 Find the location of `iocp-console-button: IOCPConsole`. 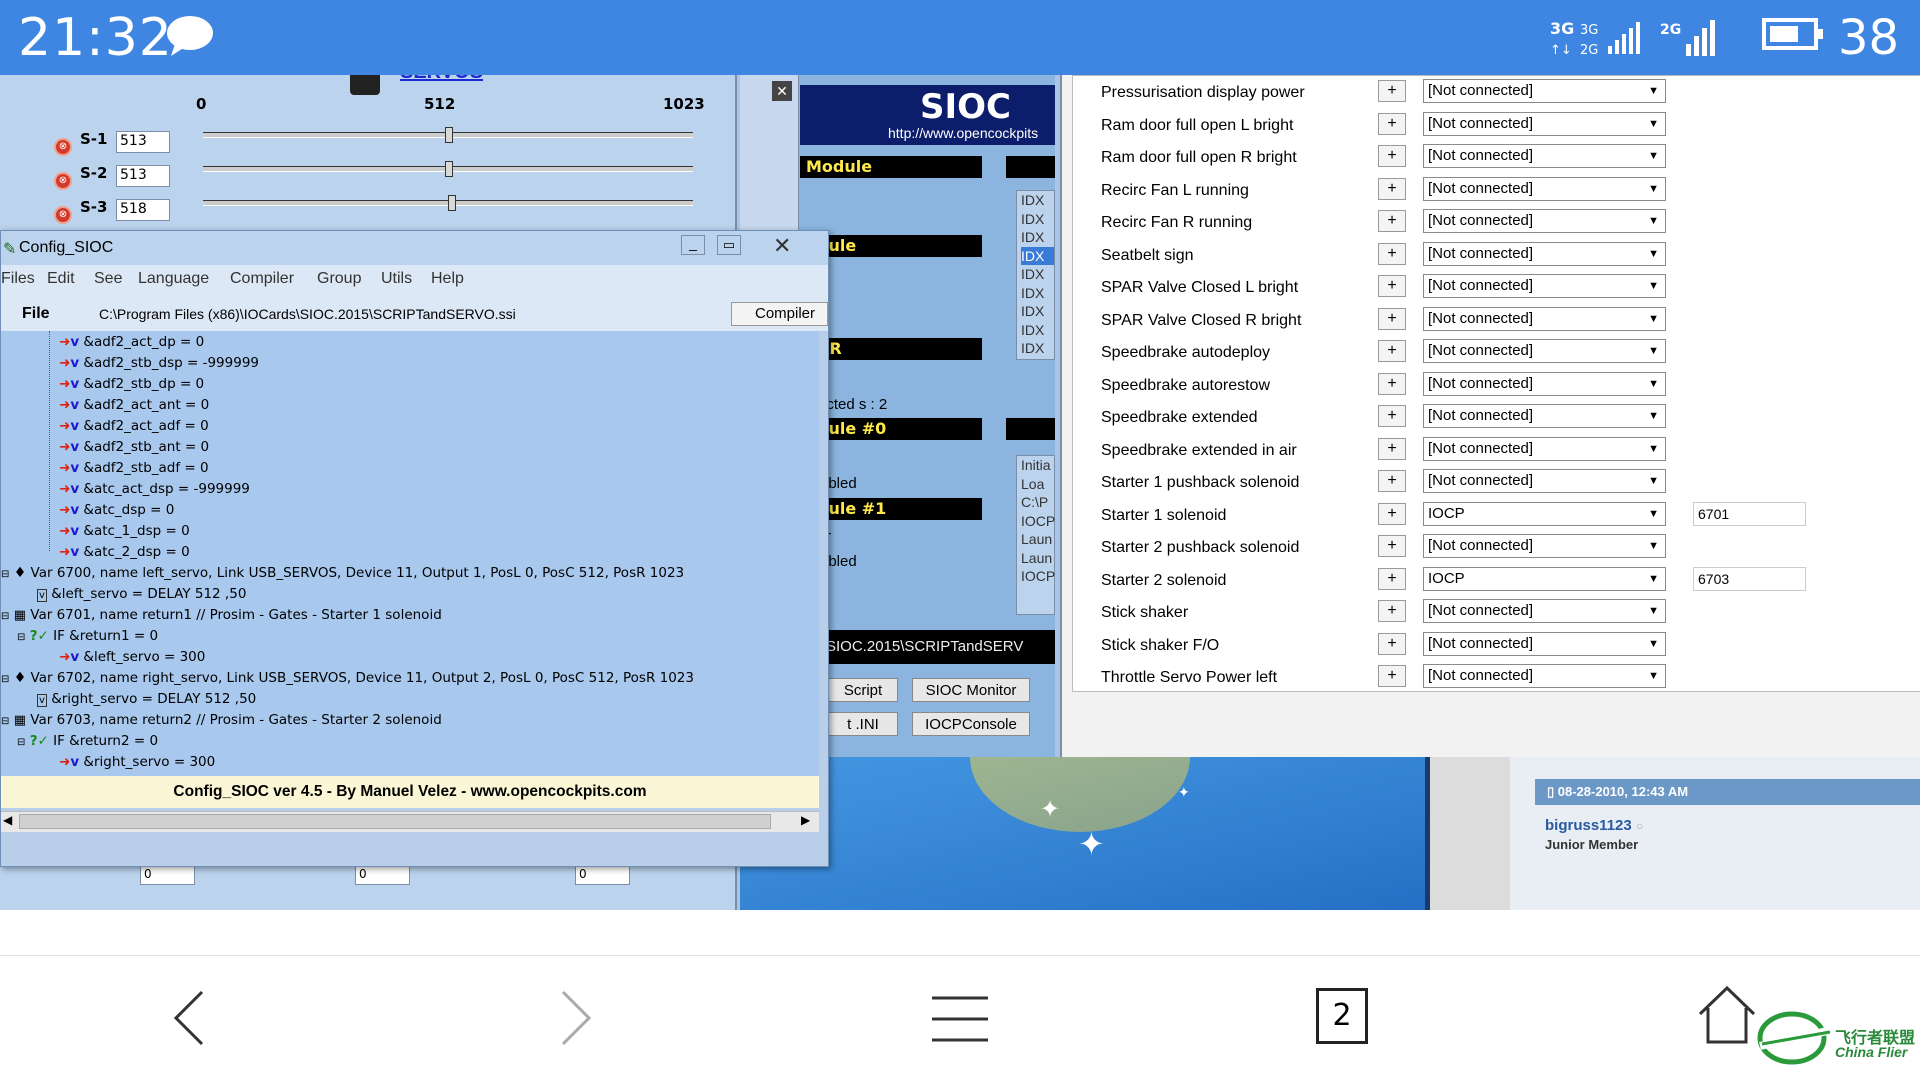

iocp-console-button: IOCPConsole is located at coordinates (971, 724).